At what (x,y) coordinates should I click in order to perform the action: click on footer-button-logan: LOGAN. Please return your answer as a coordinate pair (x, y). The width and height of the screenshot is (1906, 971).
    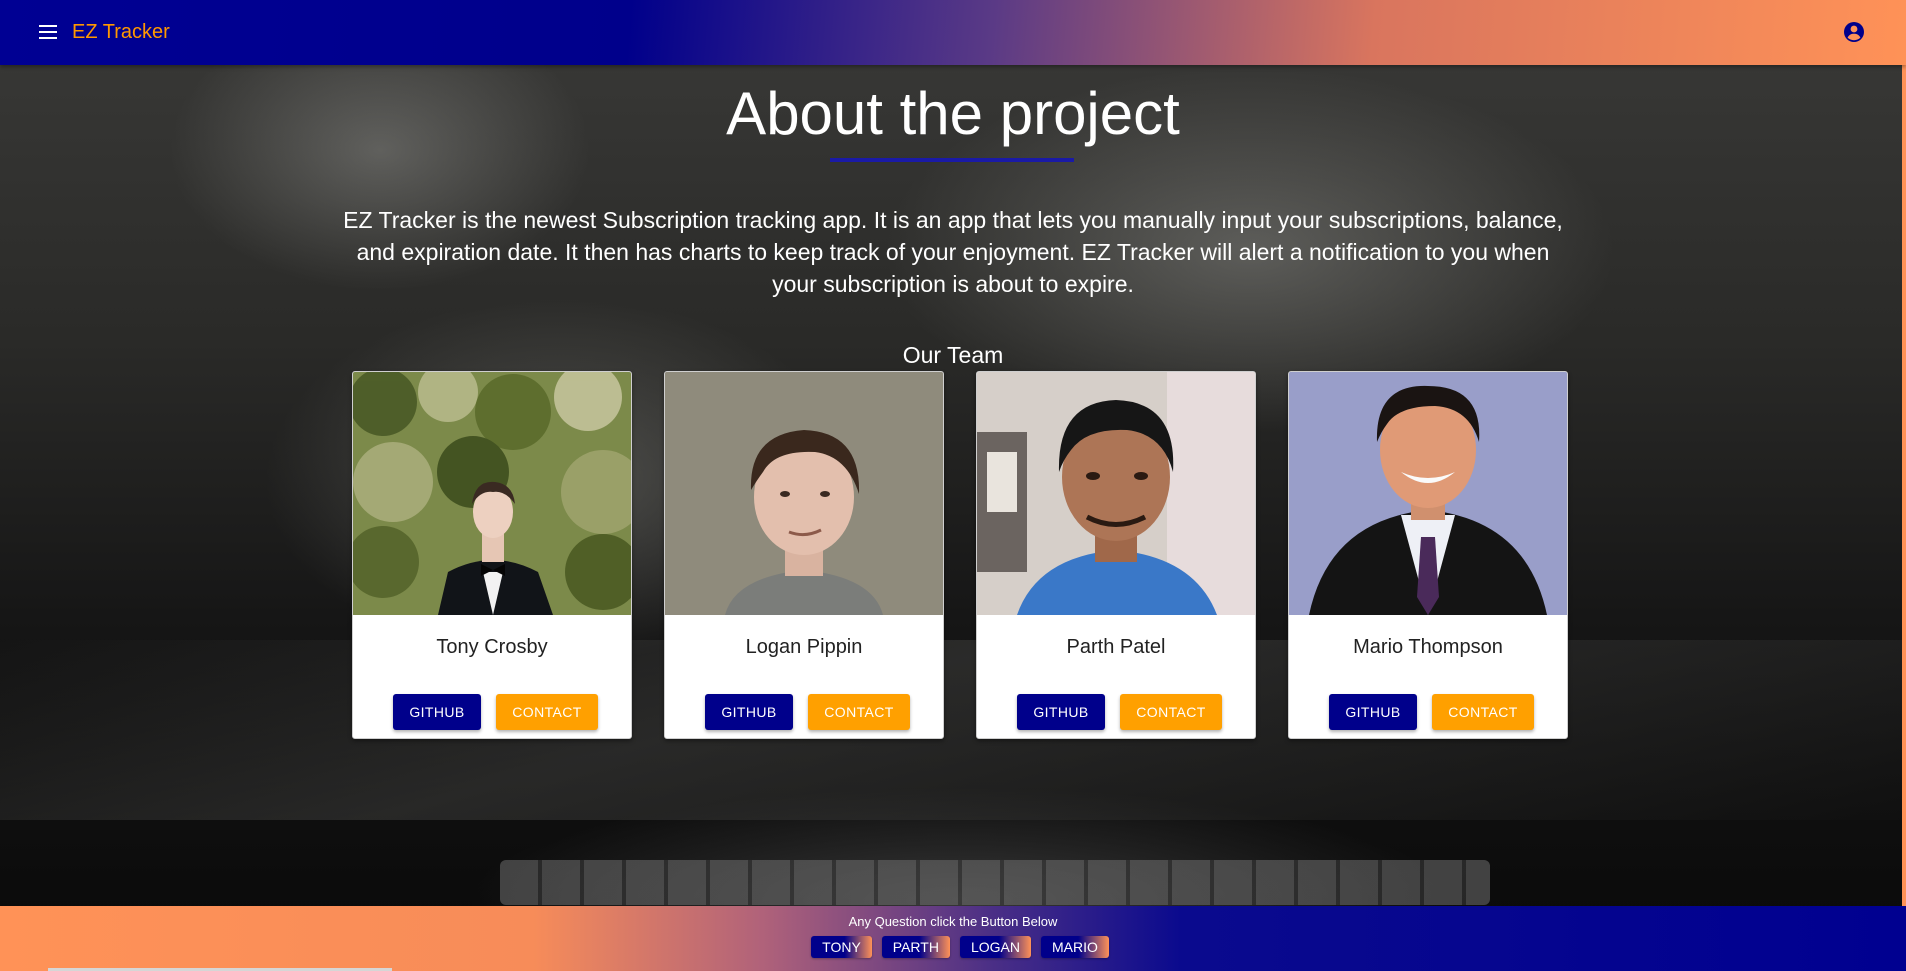
    Looking at the image, I should click on (995, 947).